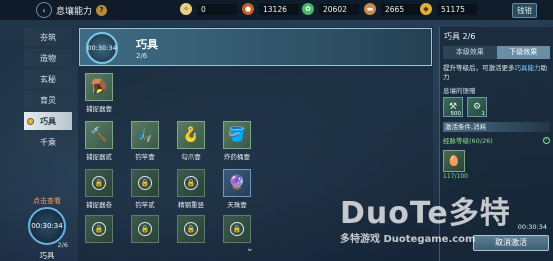 This screenshot has width=553, height=261. What do you see at coordinates (142, 56) in the screenshot?
I see `banner-progress: 2/6` at bounding box center [142, 56].